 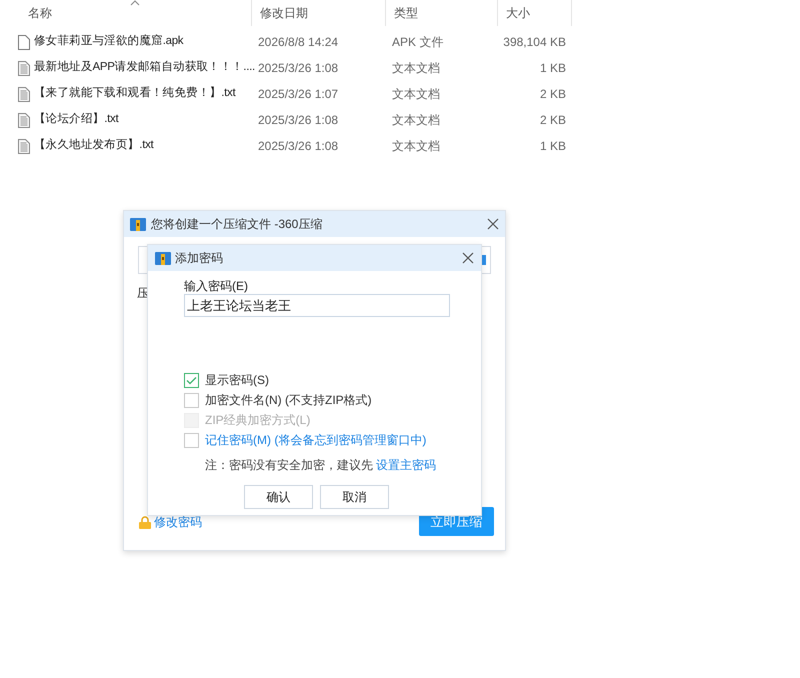 I want to click on column-header: 类型, so click(x=442, y=13).